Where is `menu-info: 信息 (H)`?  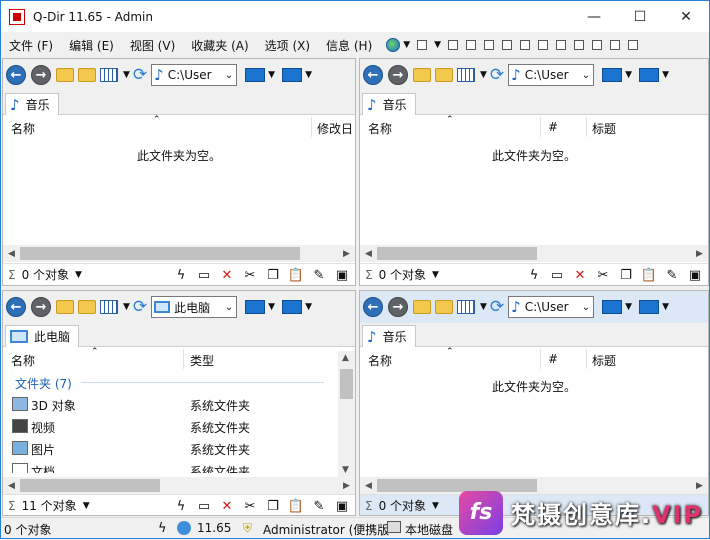 menu-info: 信息 (H) is located at coordinates (349, 45).